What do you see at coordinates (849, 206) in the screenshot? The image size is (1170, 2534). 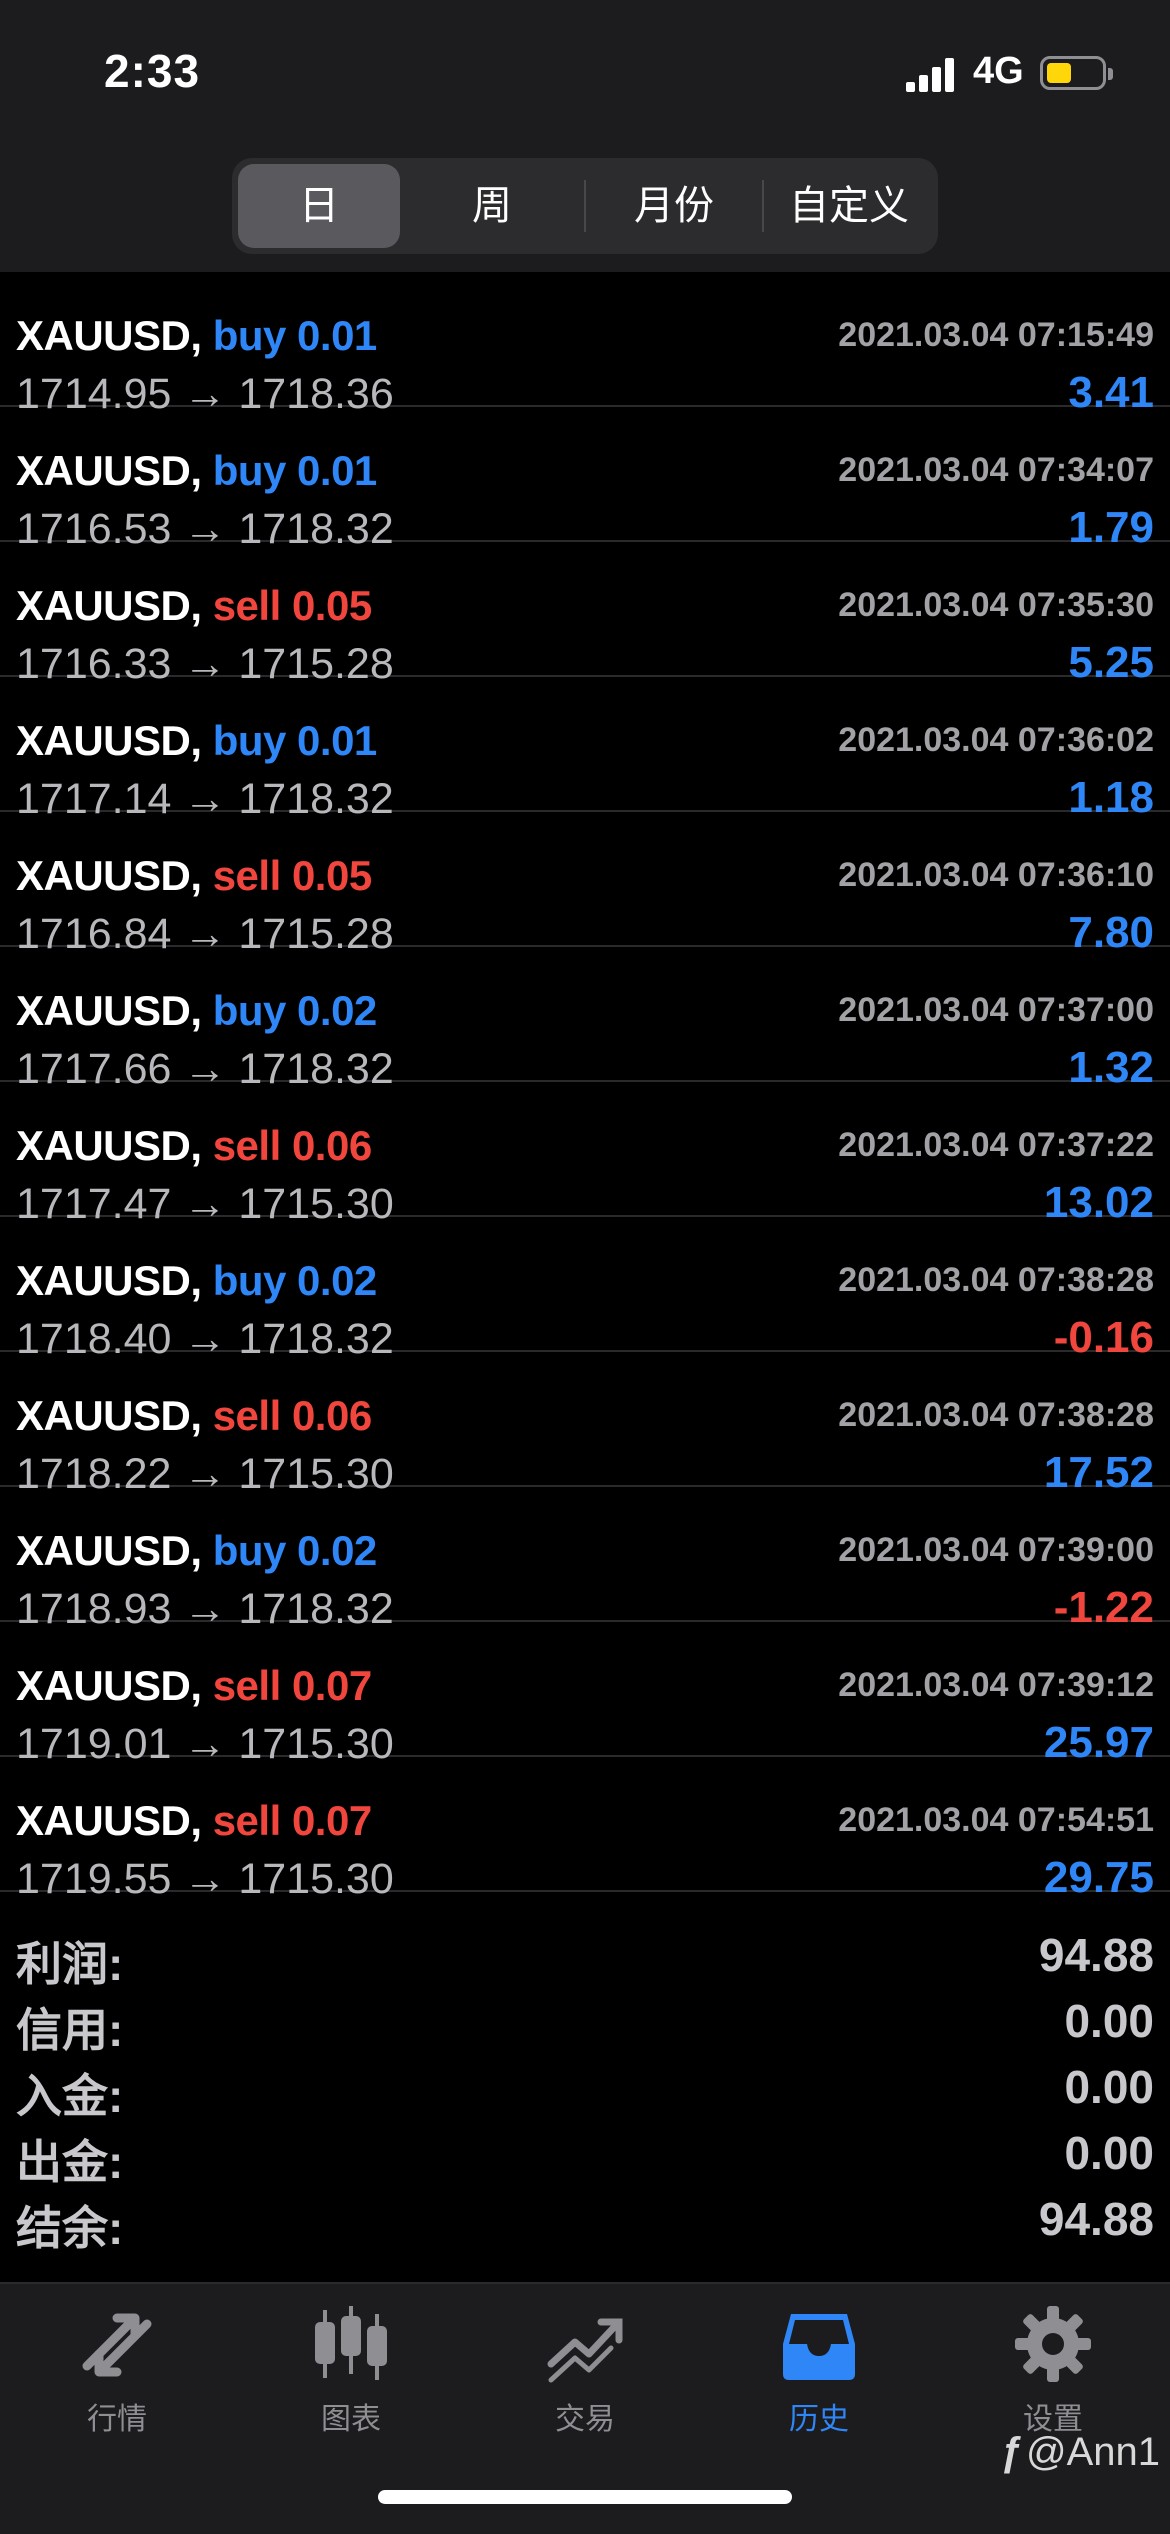 I see `segment-custom: 自定义` at bounding box center [849, 206].